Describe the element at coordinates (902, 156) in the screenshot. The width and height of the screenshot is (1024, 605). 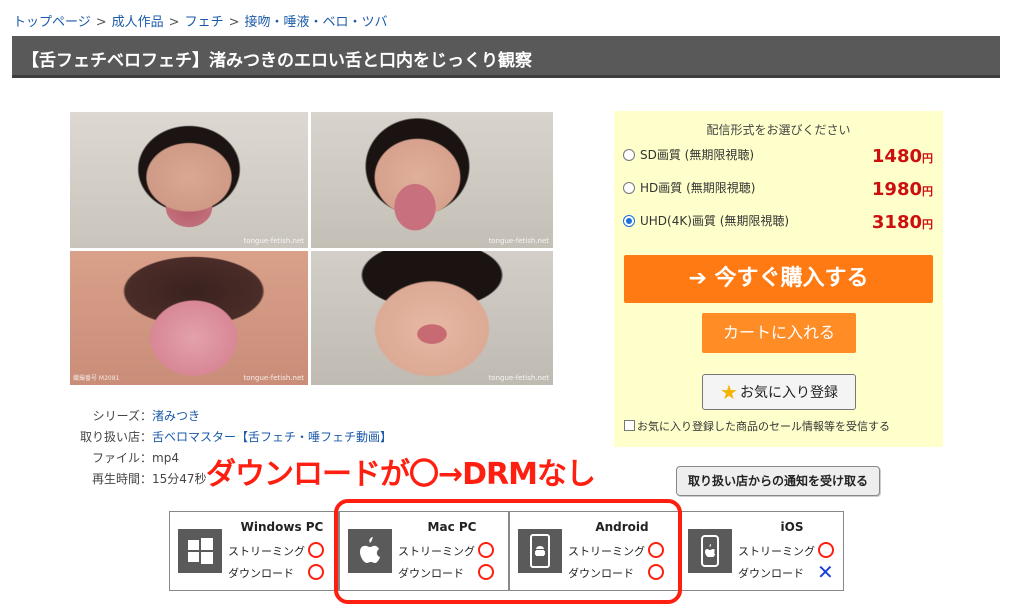
I see `price-sd: 1480円` at that location.